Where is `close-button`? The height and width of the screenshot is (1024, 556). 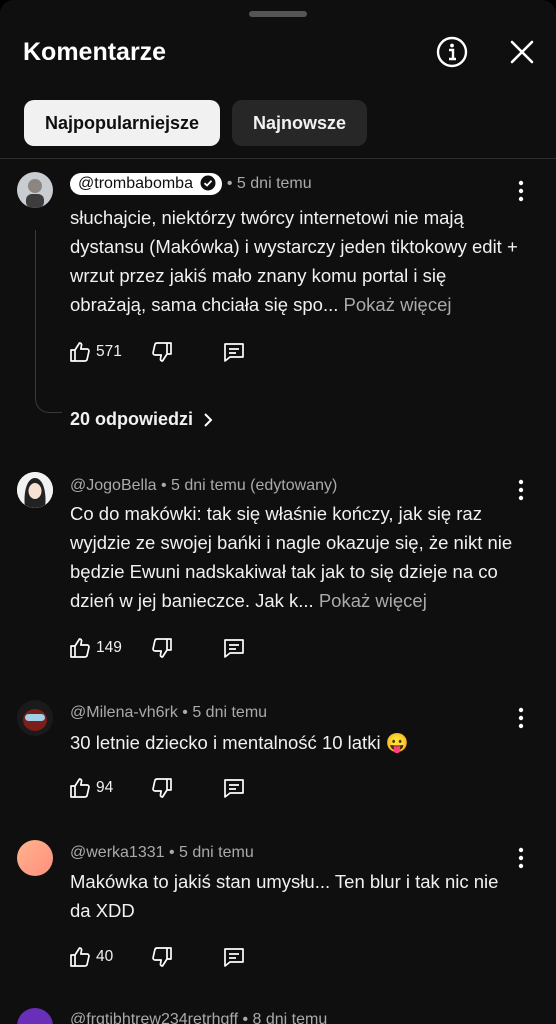
close-button is located at coordinates (522, 52).